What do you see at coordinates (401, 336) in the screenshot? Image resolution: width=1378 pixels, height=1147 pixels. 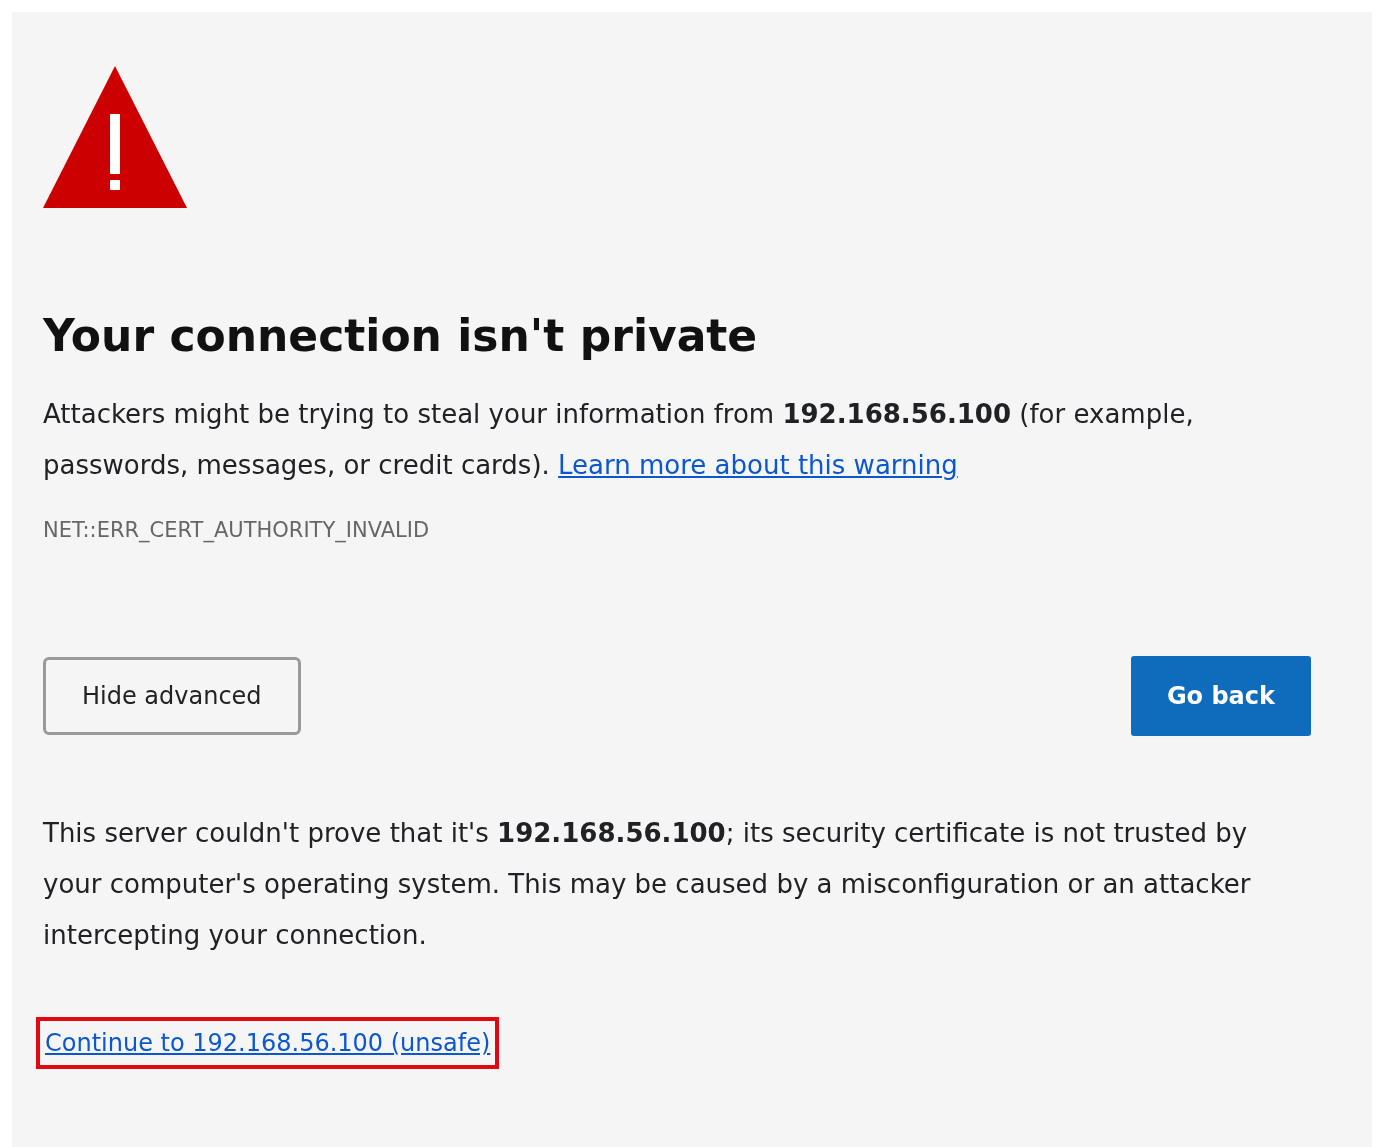 I see `page-heading: Your connection isn't private` at bounding box center [401, 336].